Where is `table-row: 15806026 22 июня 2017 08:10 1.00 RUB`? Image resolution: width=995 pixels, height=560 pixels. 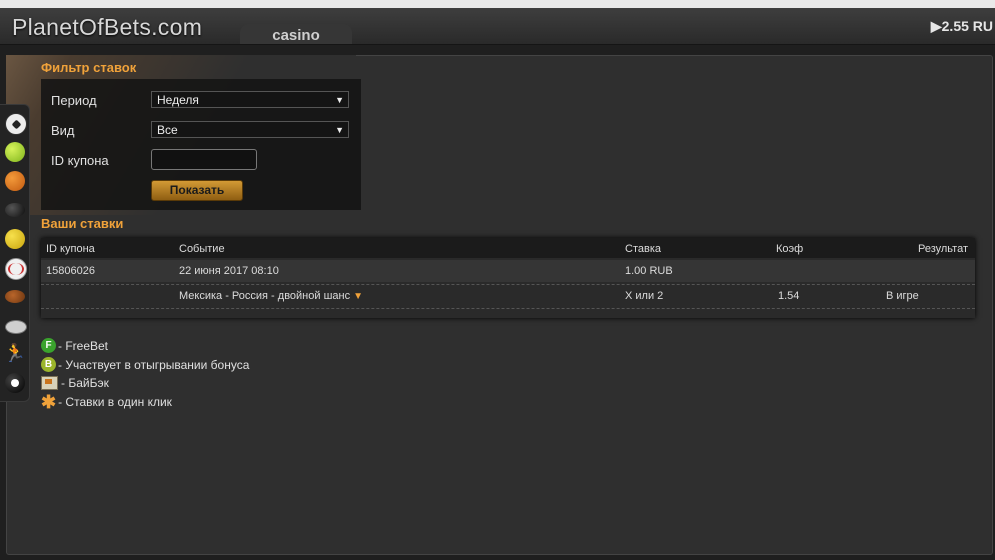
table-row: 15806026 22 июня 2017 08:10 1.00 RUB is located at coordinates (508, 271).